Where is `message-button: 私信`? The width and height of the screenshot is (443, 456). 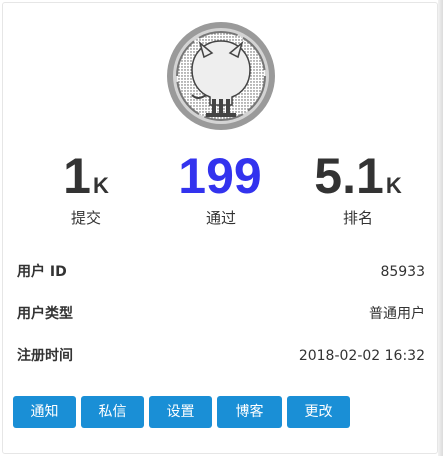 message-button: 私信 is located at coordinates (112, 412).